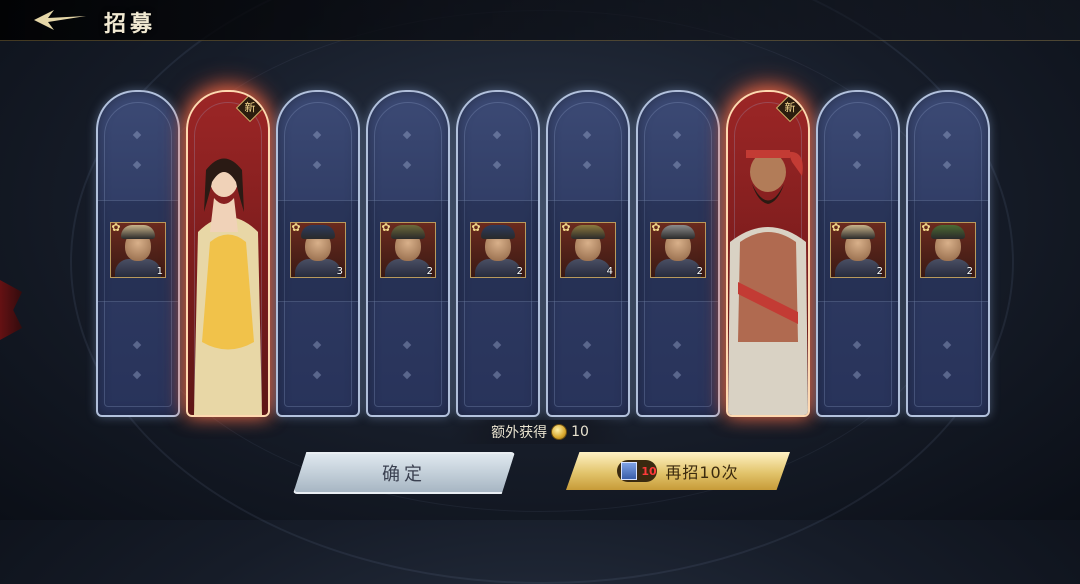 The image size is (1080, 584). Describe the element at coordinates (580, 432) in the screenshot. I see `extra-reward-amount: 10` at that location.